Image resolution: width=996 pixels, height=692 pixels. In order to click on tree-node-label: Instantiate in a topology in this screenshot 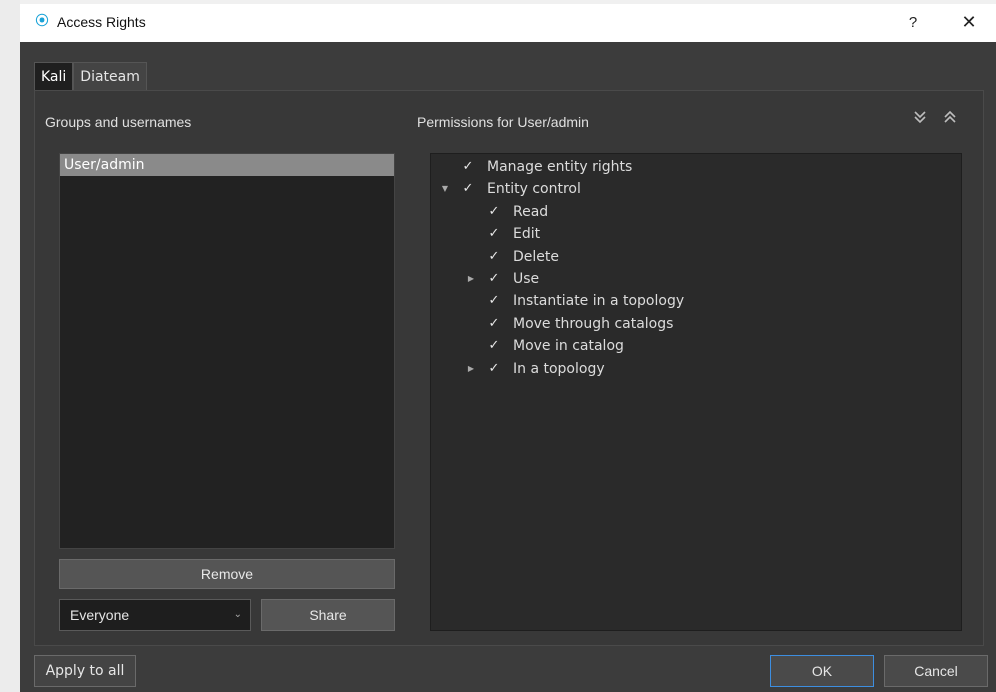, I will do `click(599, 301)`.